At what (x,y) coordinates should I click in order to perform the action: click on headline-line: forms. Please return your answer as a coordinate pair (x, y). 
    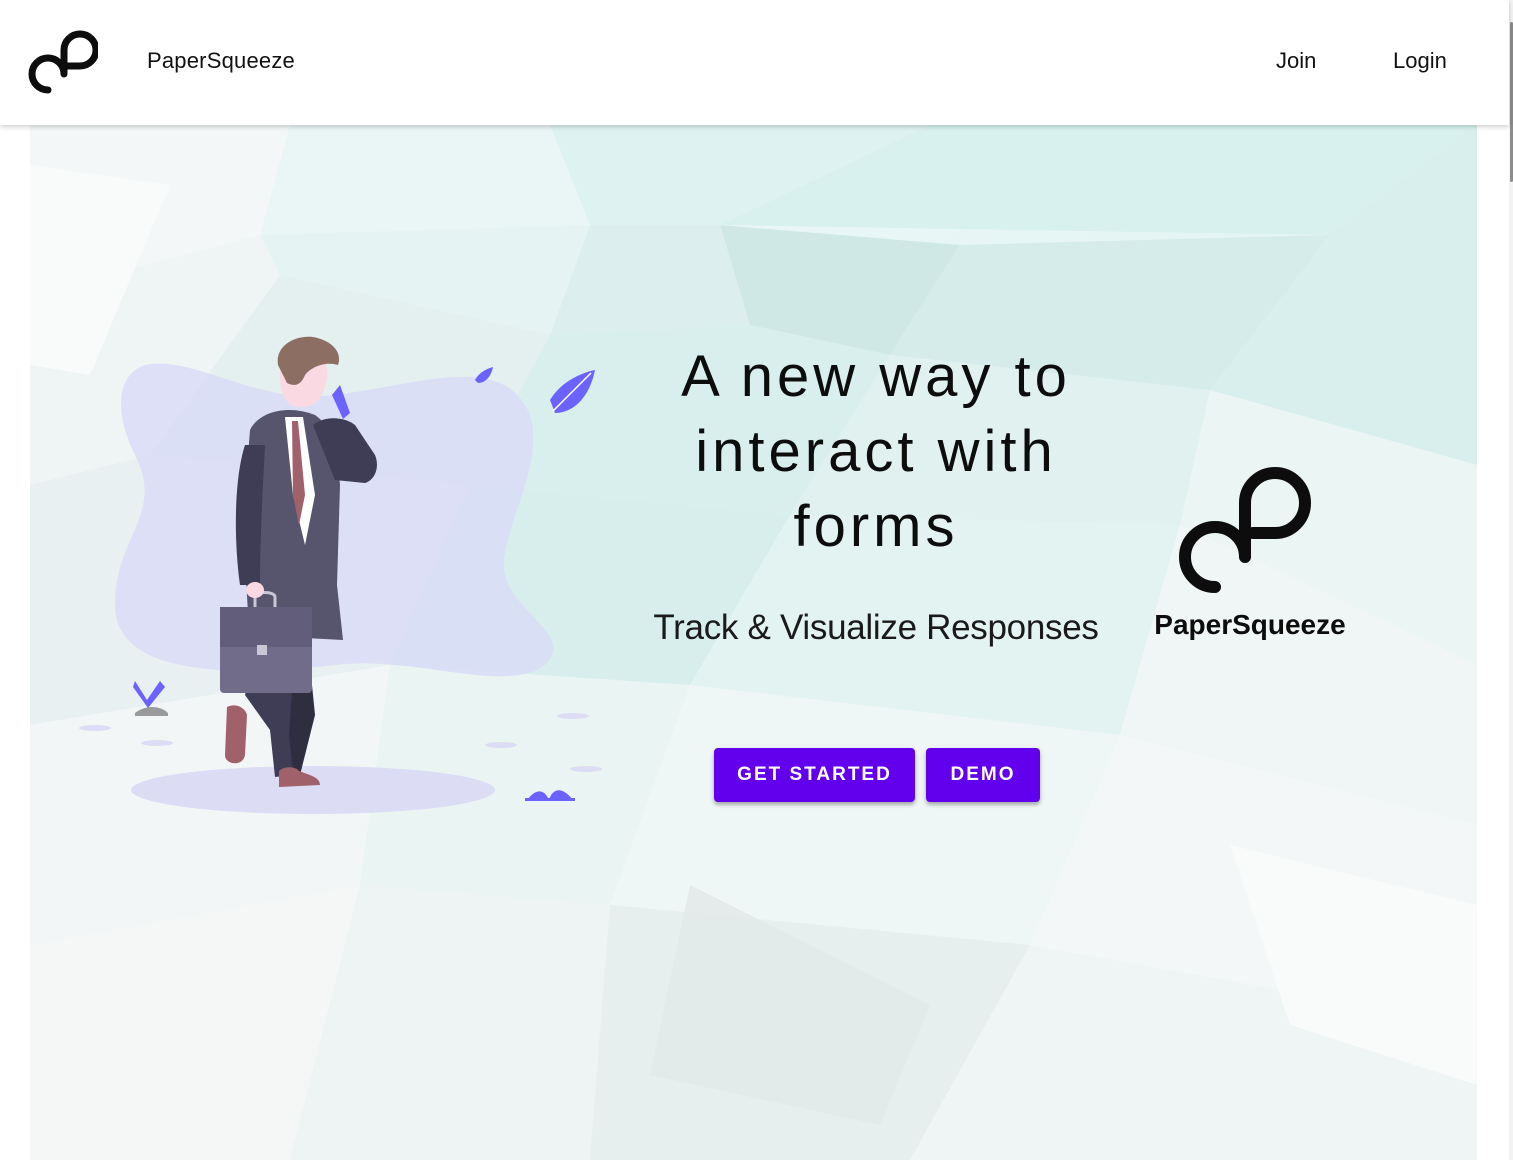
    Looking at the image, I should click on (876, 526).